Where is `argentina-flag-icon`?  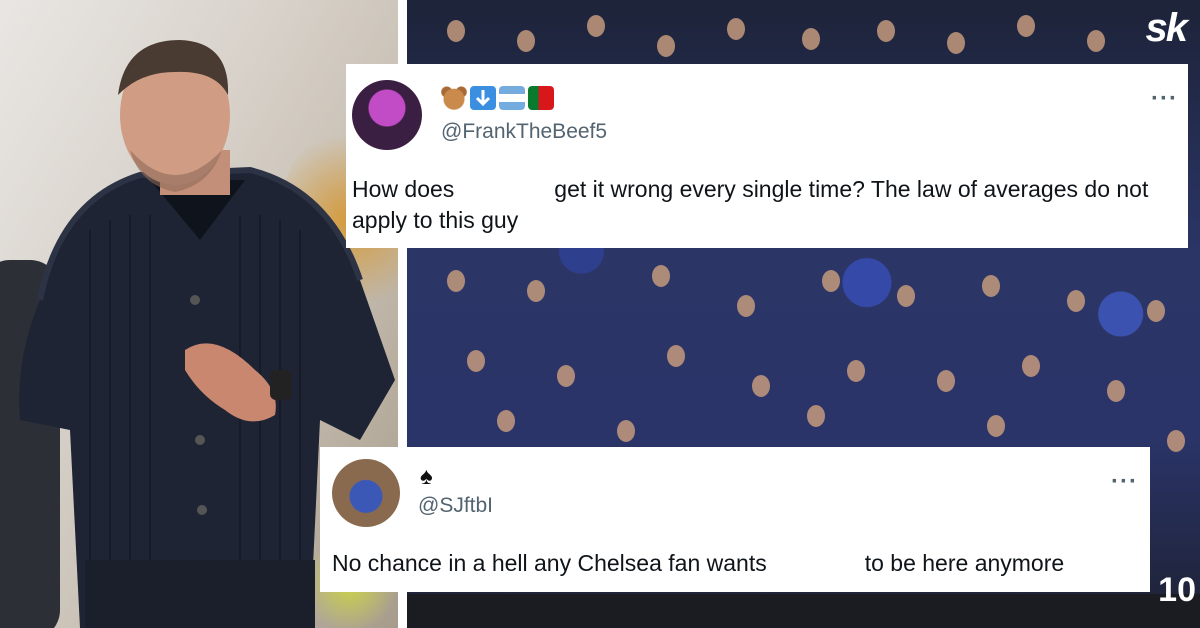
argentina-flag-icon is located at coordinates (512, 98).